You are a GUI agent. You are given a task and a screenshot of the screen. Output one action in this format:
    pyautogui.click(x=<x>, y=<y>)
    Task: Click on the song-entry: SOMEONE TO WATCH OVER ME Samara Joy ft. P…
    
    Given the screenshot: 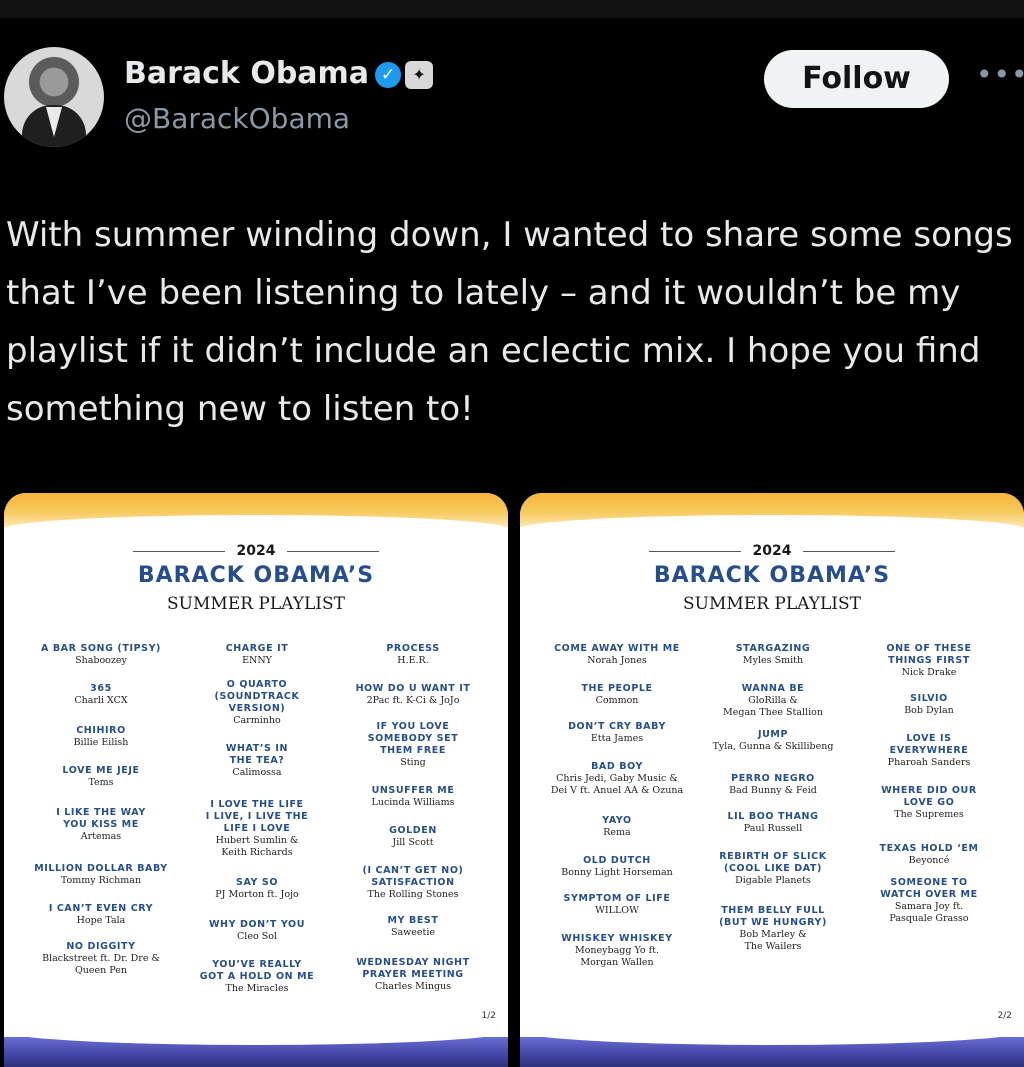 What is the action you would take?
    pyautogui.click(x=929, y=901)
    